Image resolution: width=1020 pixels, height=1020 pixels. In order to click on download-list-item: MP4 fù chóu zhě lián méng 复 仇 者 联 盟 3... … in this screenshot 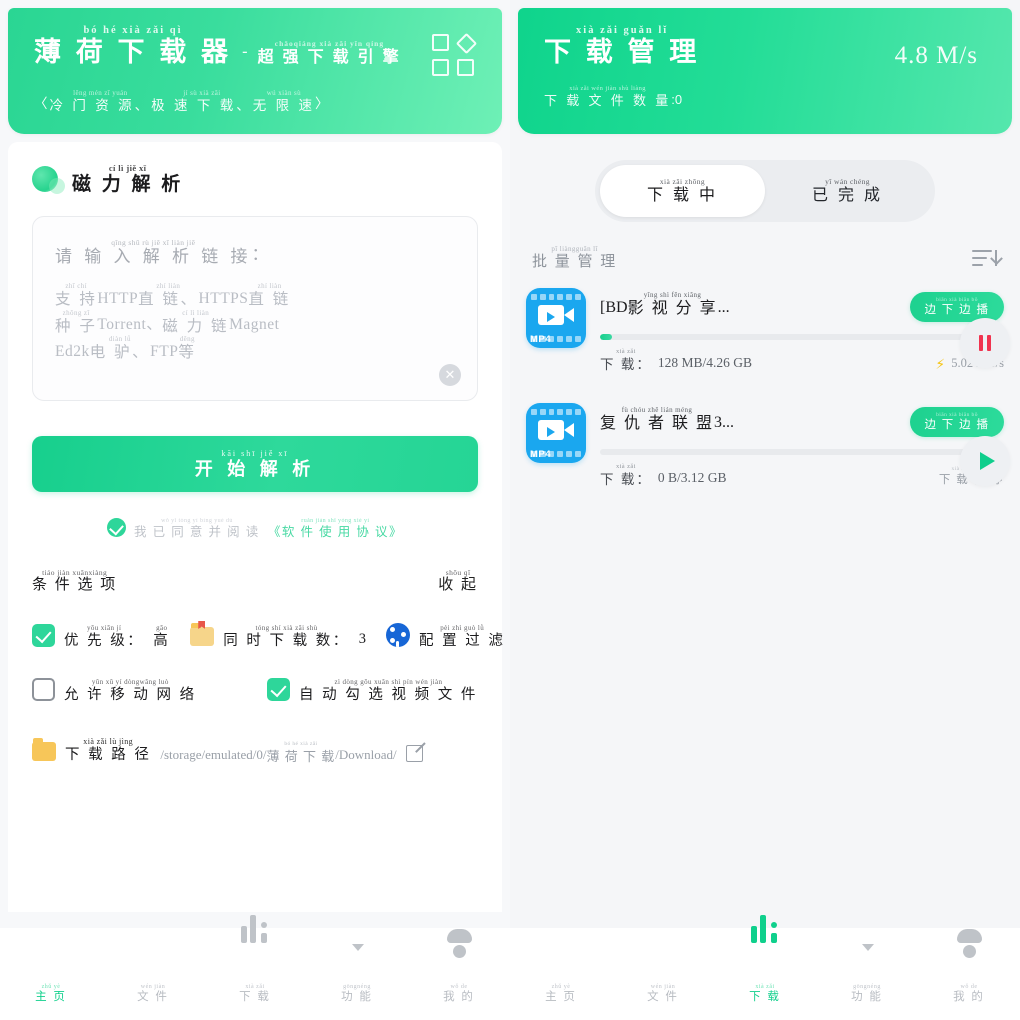, I will do `click(765, 444)`.